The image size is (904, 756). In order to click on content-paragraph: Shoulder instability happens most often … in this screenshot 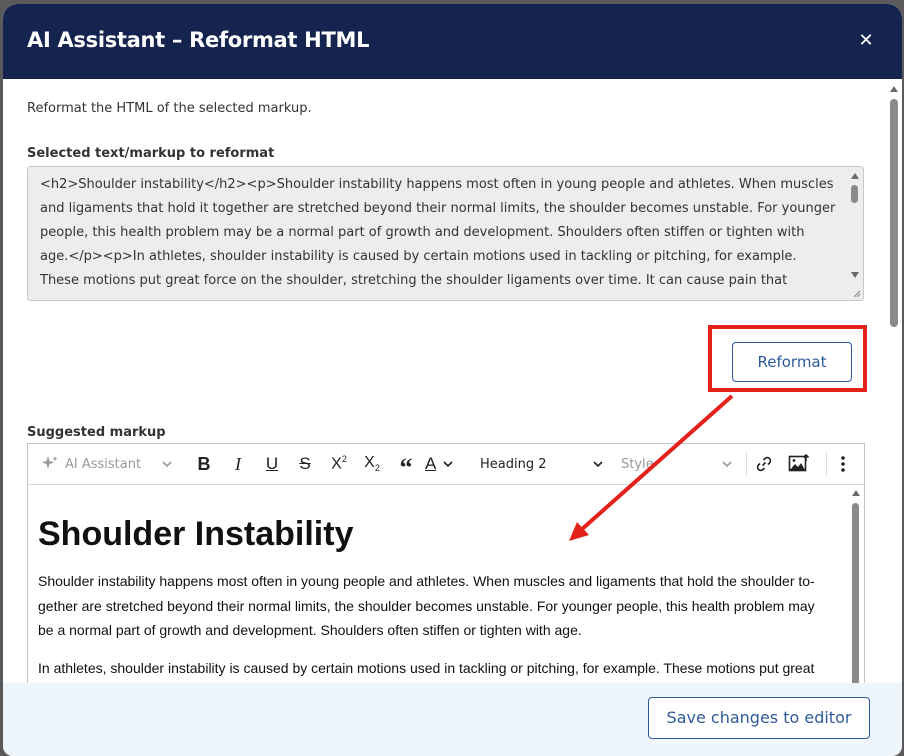, I will do `click(426, 605)`.